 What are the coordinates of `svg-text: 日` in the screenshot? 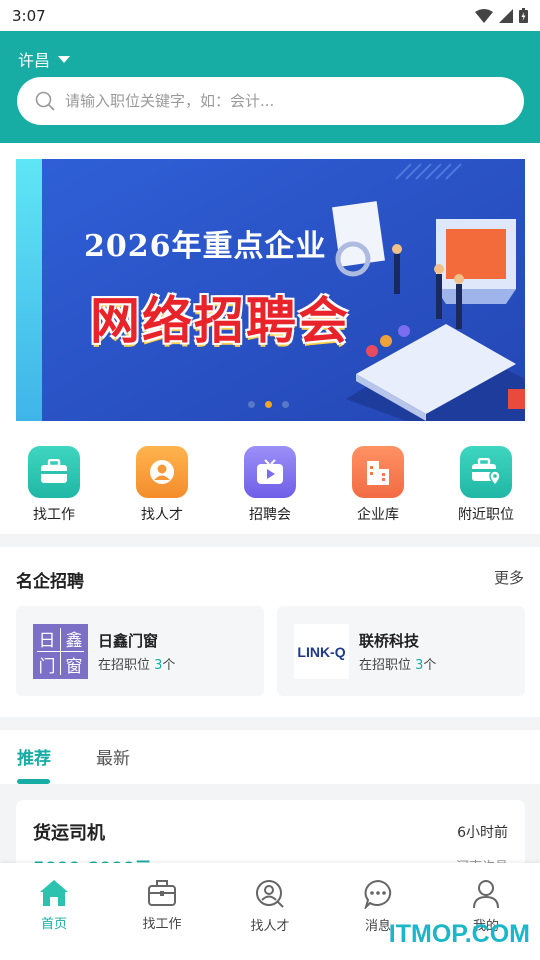 It's located at (47, 641).